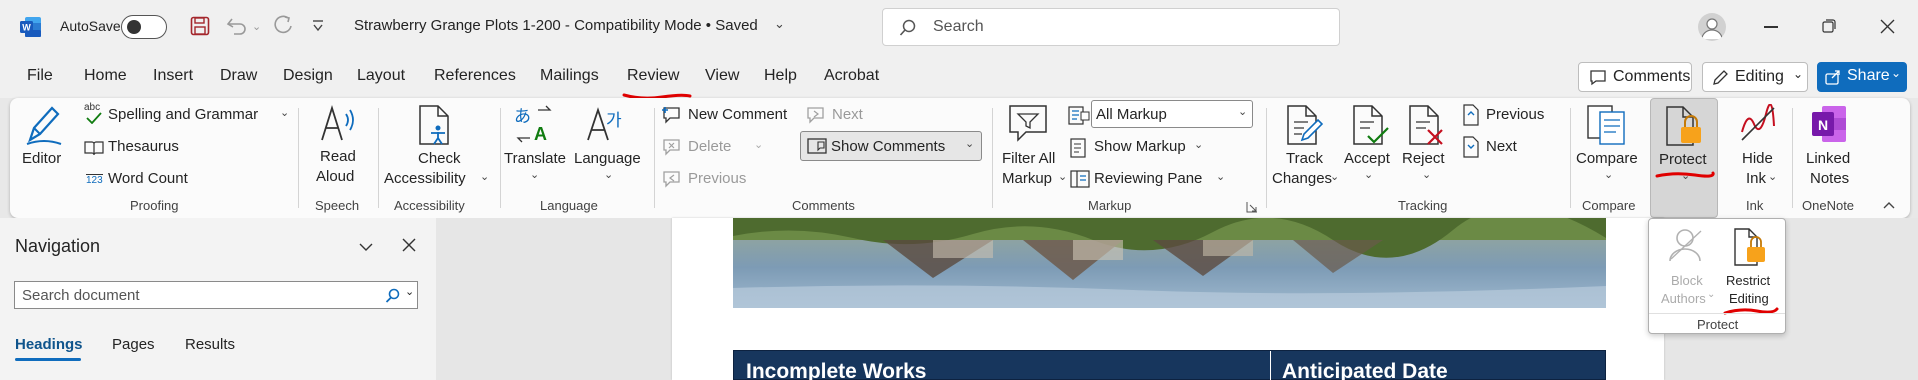  Describe the element at coordinates (1758, 146) in the screenshot. I see `hide-ink-button: Hide Ink ⌄` at that location.